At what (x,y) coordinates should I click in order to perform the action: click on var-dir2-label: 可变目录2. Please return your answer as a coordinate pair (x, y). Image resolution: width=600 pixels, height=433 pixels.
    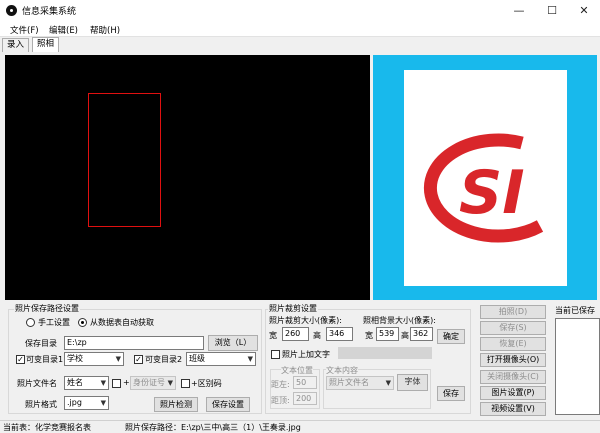
    Looking at the image, I should click on (164, 359).